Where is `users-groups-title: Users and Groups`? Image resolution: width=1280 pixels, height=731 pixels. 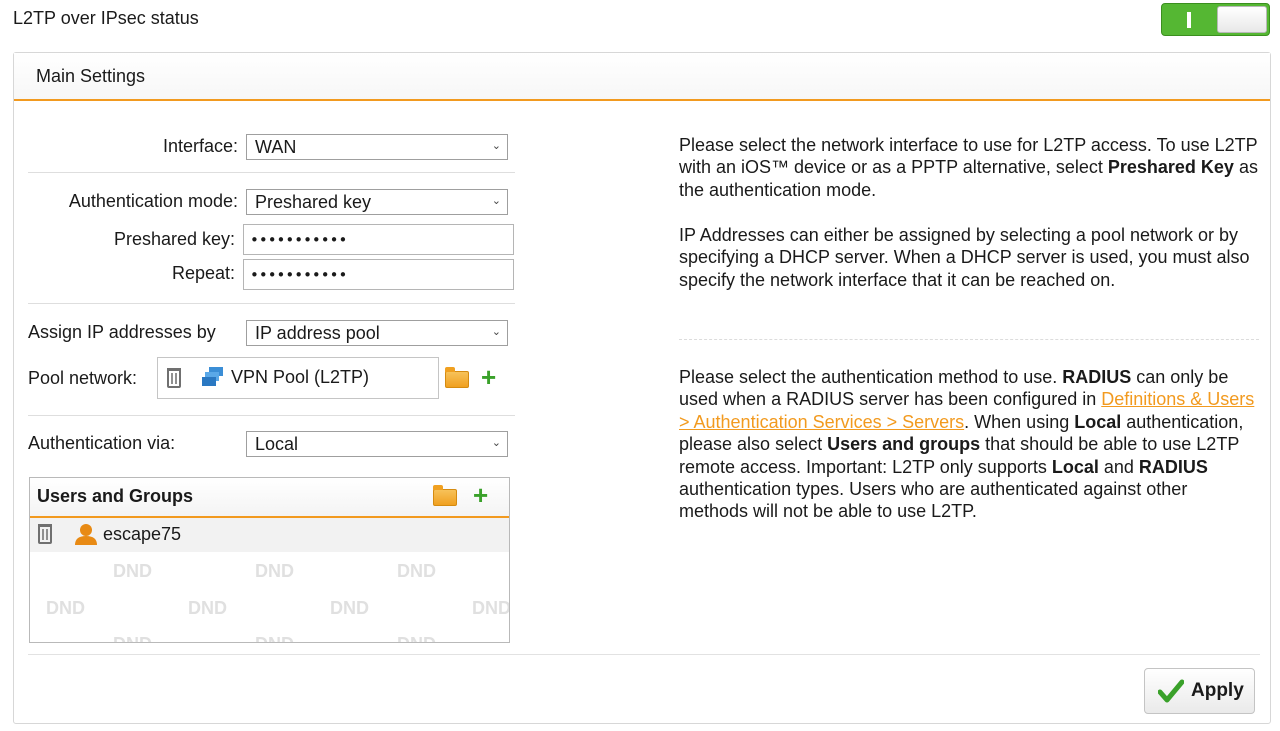
users-groups-title: Users and Groups is located at coordinates (115, 496).